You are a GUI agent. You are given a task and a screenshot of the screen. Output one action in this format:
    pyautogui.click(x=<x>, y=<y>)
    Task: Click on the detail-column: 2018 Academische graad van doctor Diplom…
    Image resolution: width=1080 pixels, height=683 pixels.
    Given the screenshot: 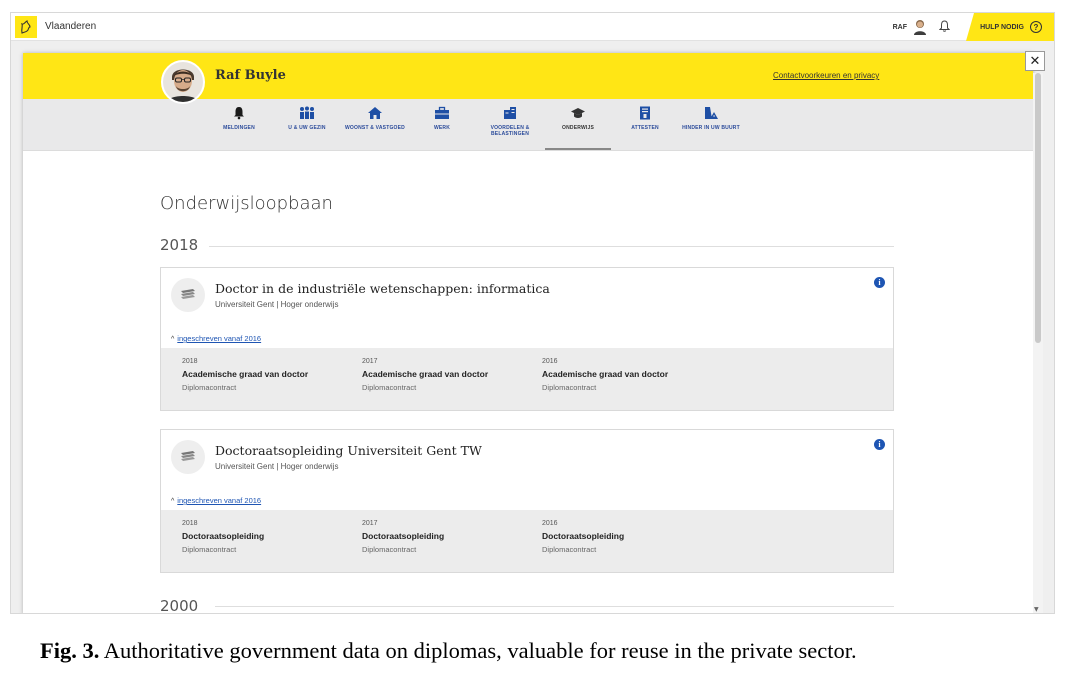 What is the action you would take?
    pyautogui.click(x=267, y=375)
    